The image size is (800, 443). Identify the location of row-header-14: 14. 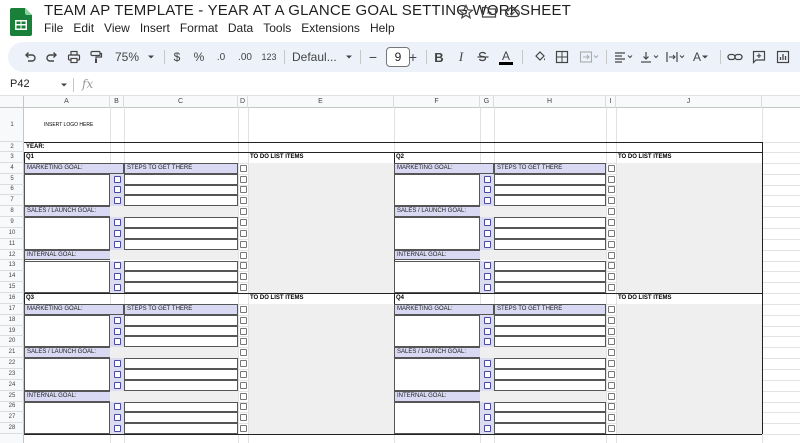
(12, 277).